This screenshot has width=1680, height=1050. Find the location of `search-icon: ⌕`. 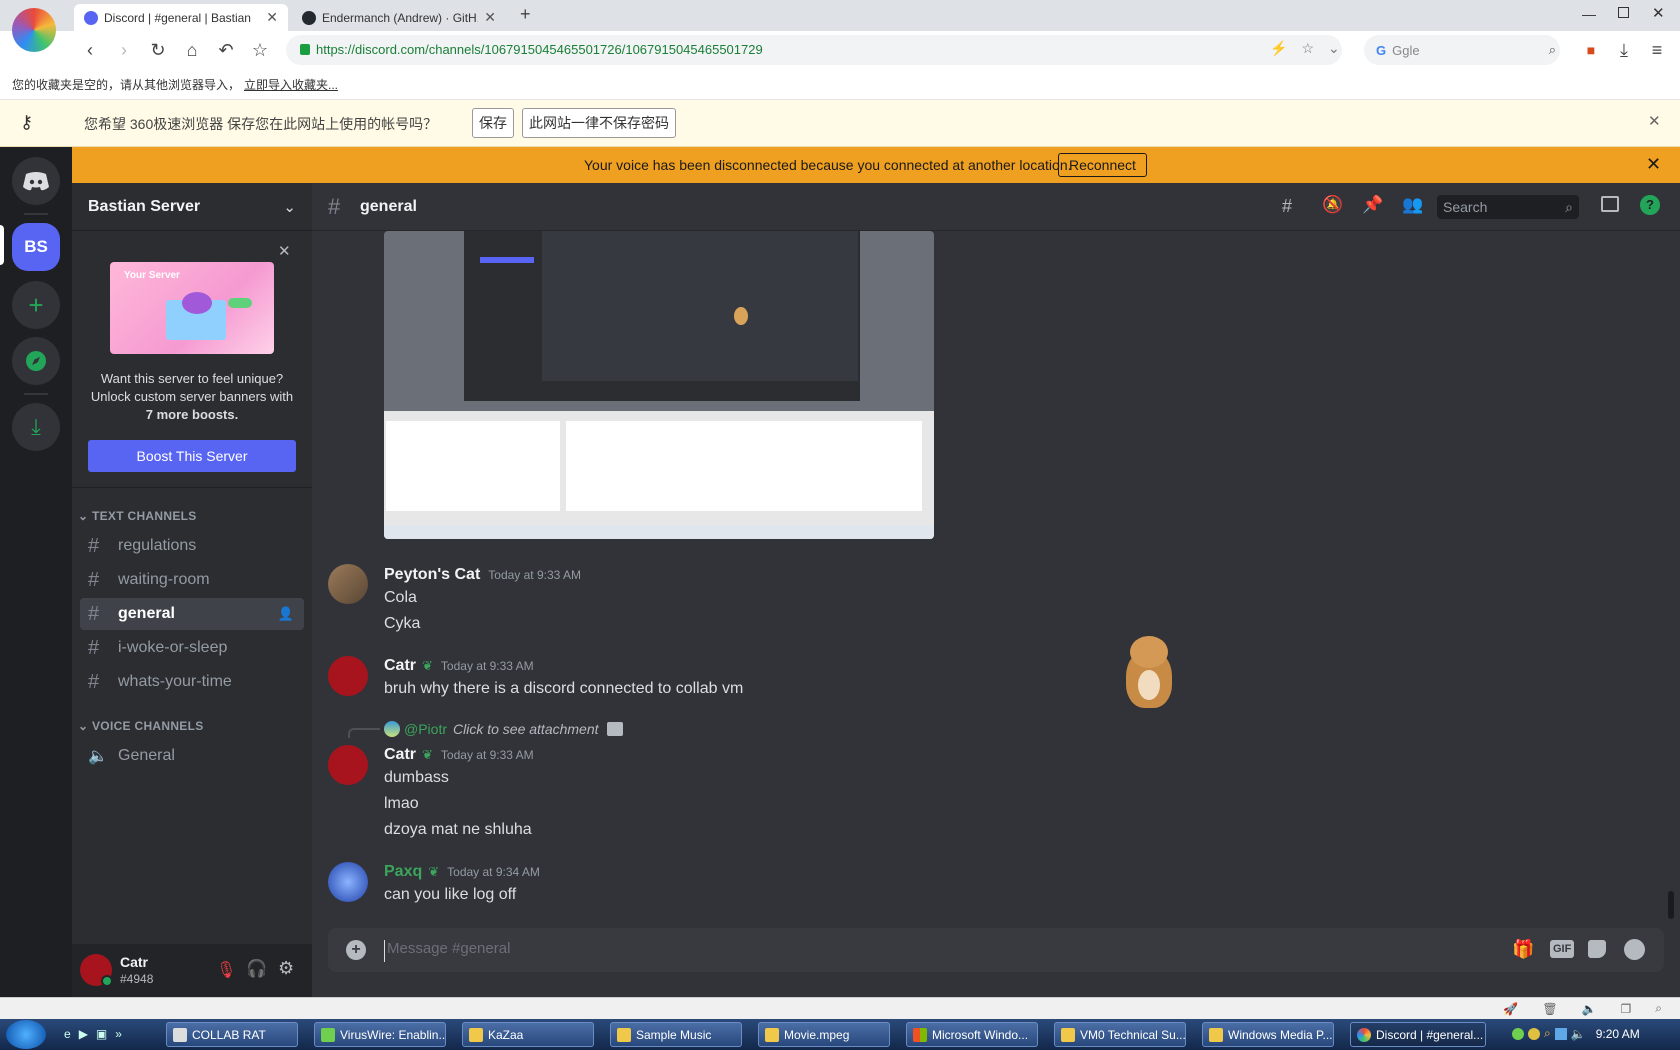

search-icon: ⌕ is located at coordinates (1552, 50).